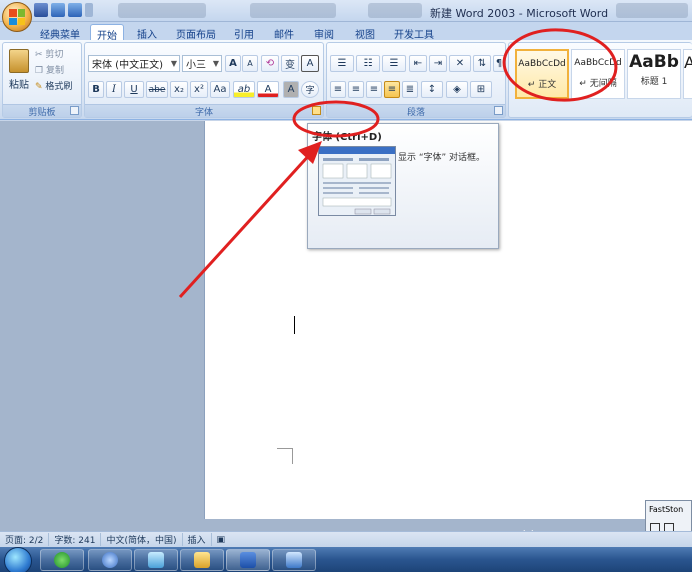 The height and width of the screenshot is (572, 692). What do you see at coordinates (179, 89) in the screenshot?
I see `subscript-button: x₂` at bounding box center [179, 89].